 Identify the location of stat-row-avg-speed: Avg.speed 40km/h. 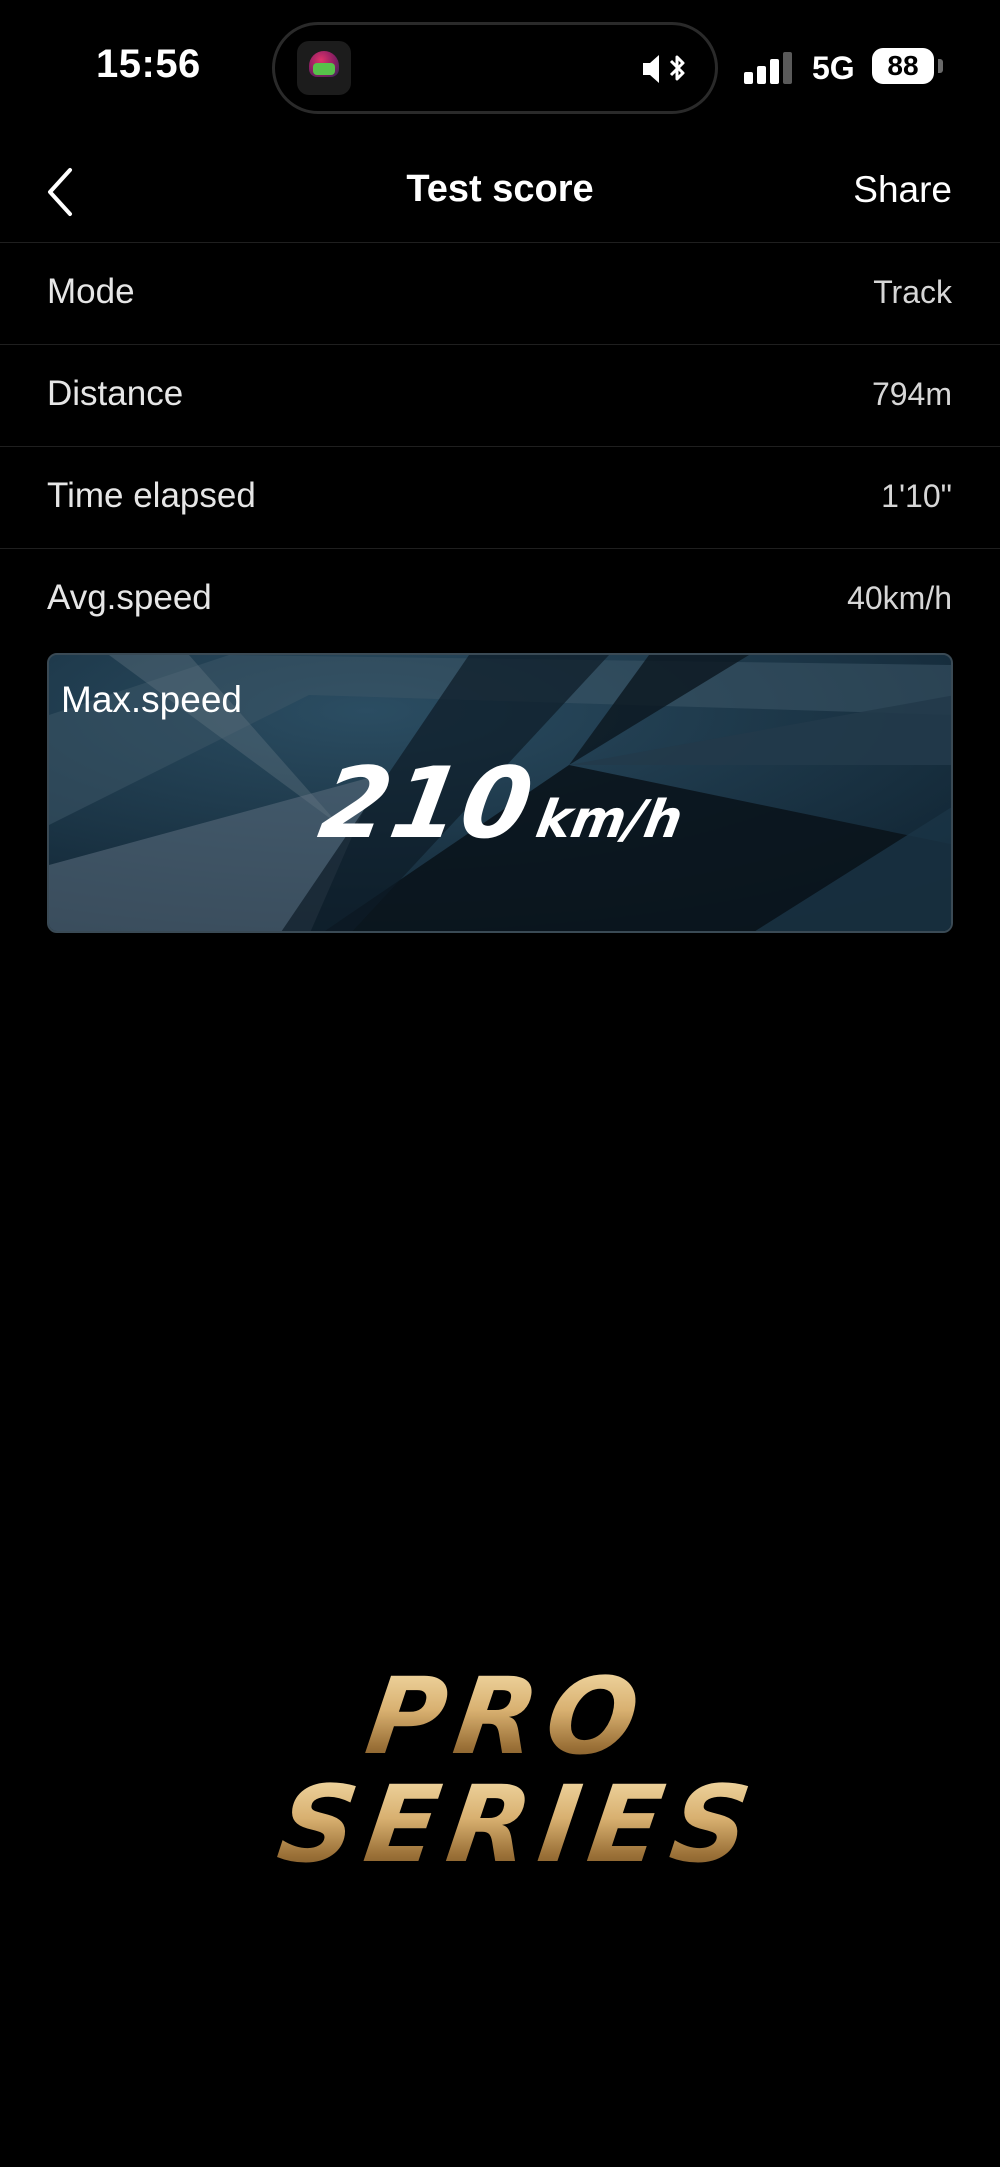
(500, 599).